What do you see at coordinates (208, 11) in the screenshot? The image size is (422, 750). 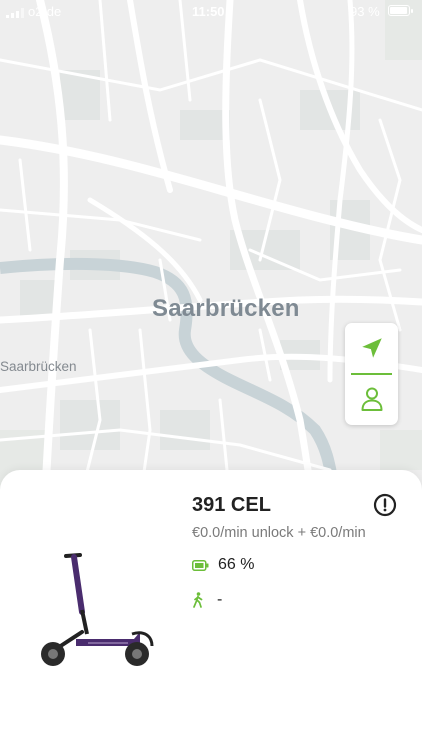 I see `status-time: 11:50` at bounding box center [208, 11].